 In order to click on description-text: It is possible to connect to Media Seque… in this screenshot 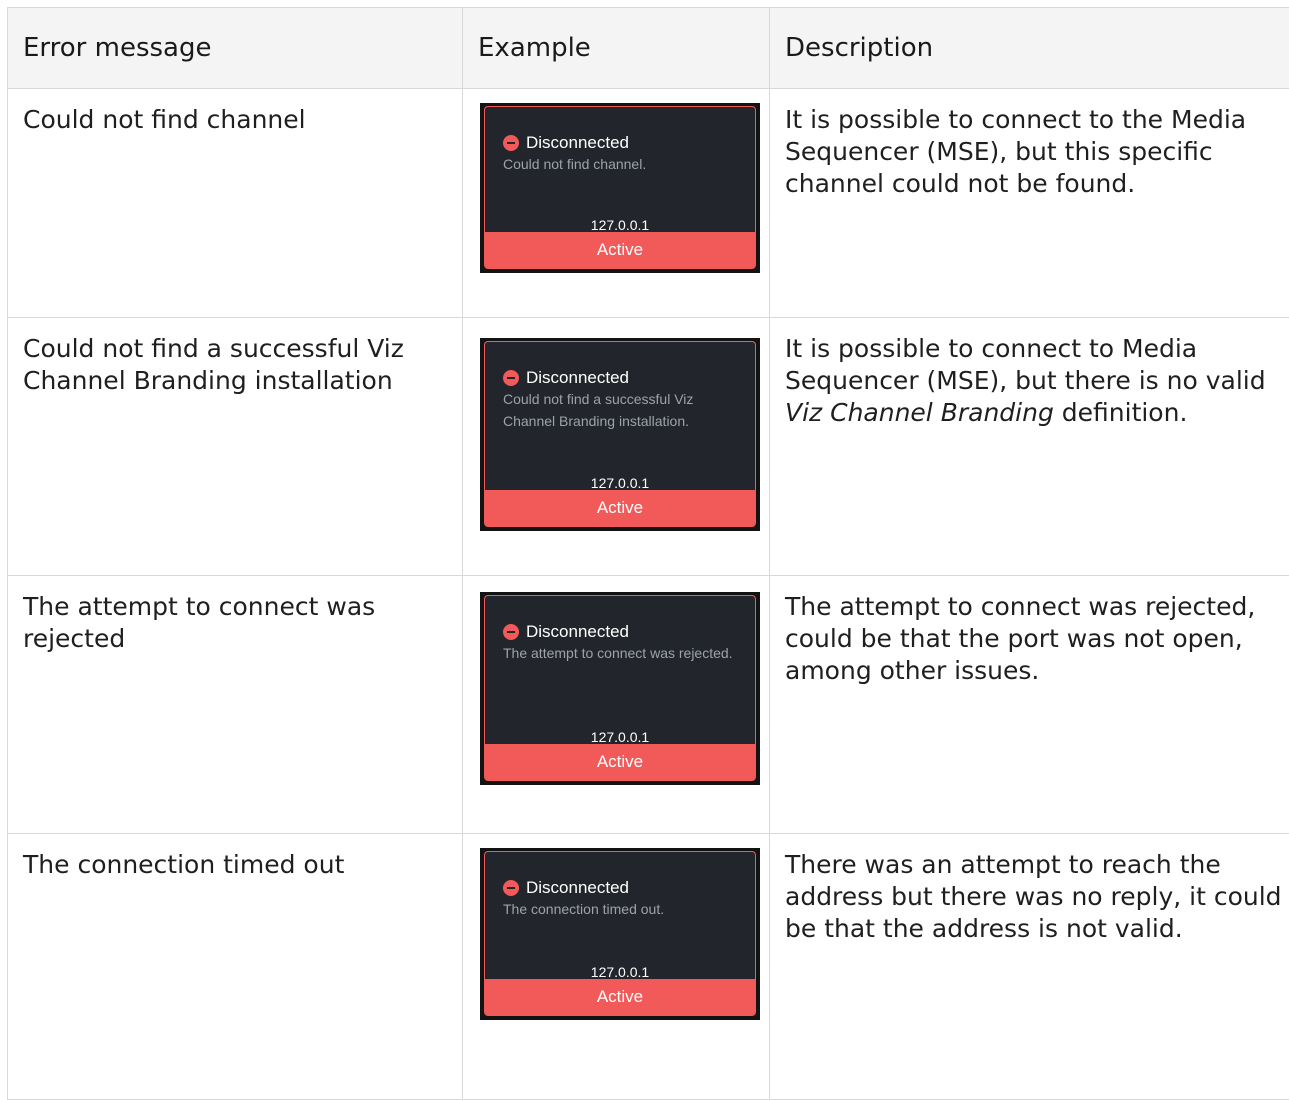, I will do `click(1025, 364)`.